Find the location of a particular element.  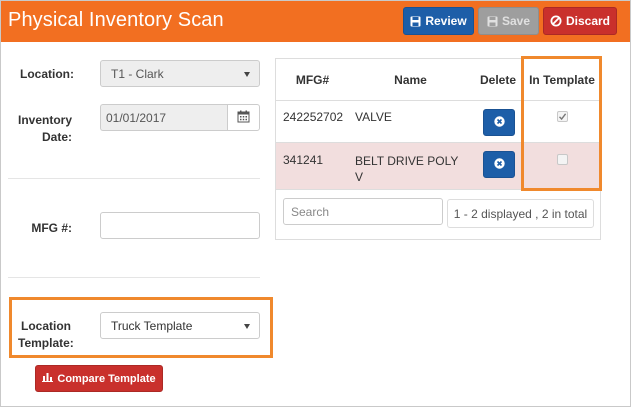

column-header-delete: Delete is located at coordinates (498, 80).